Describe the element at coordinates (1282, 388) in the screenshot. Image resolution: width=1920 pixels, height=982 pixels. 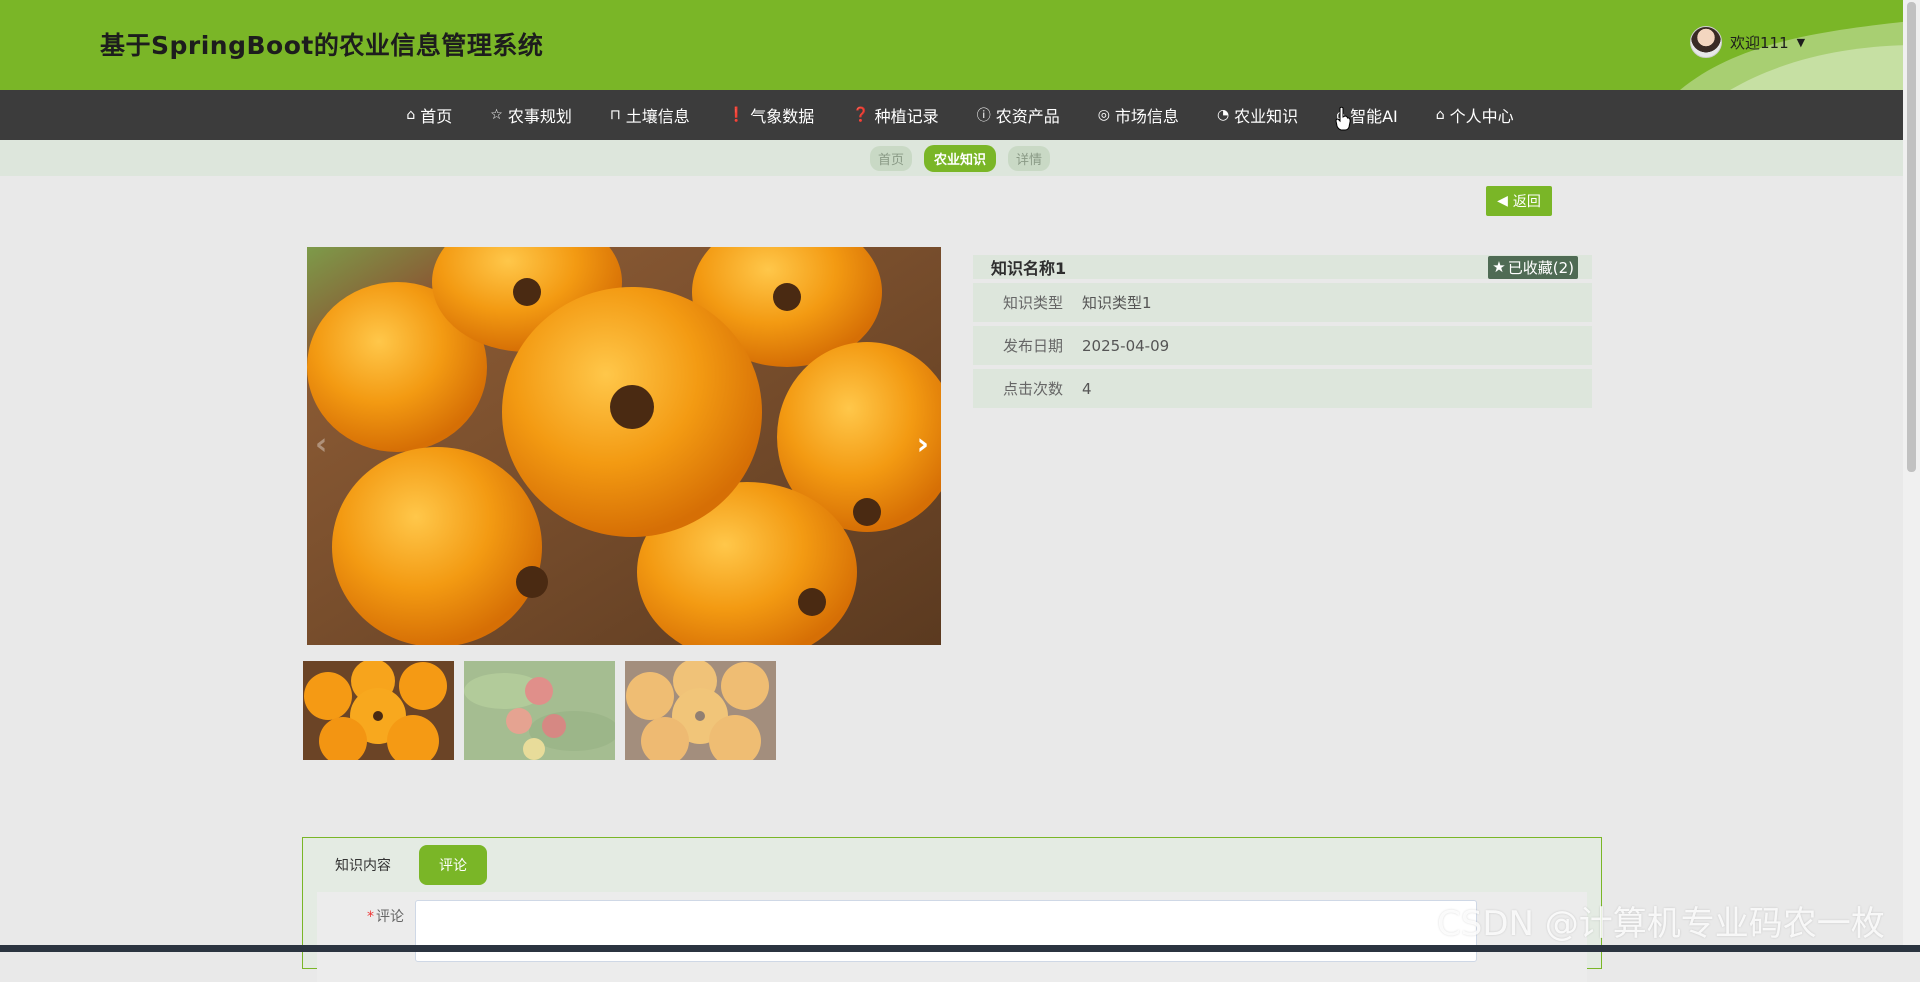
I see `detail-row: 点击次数 4` at that location.